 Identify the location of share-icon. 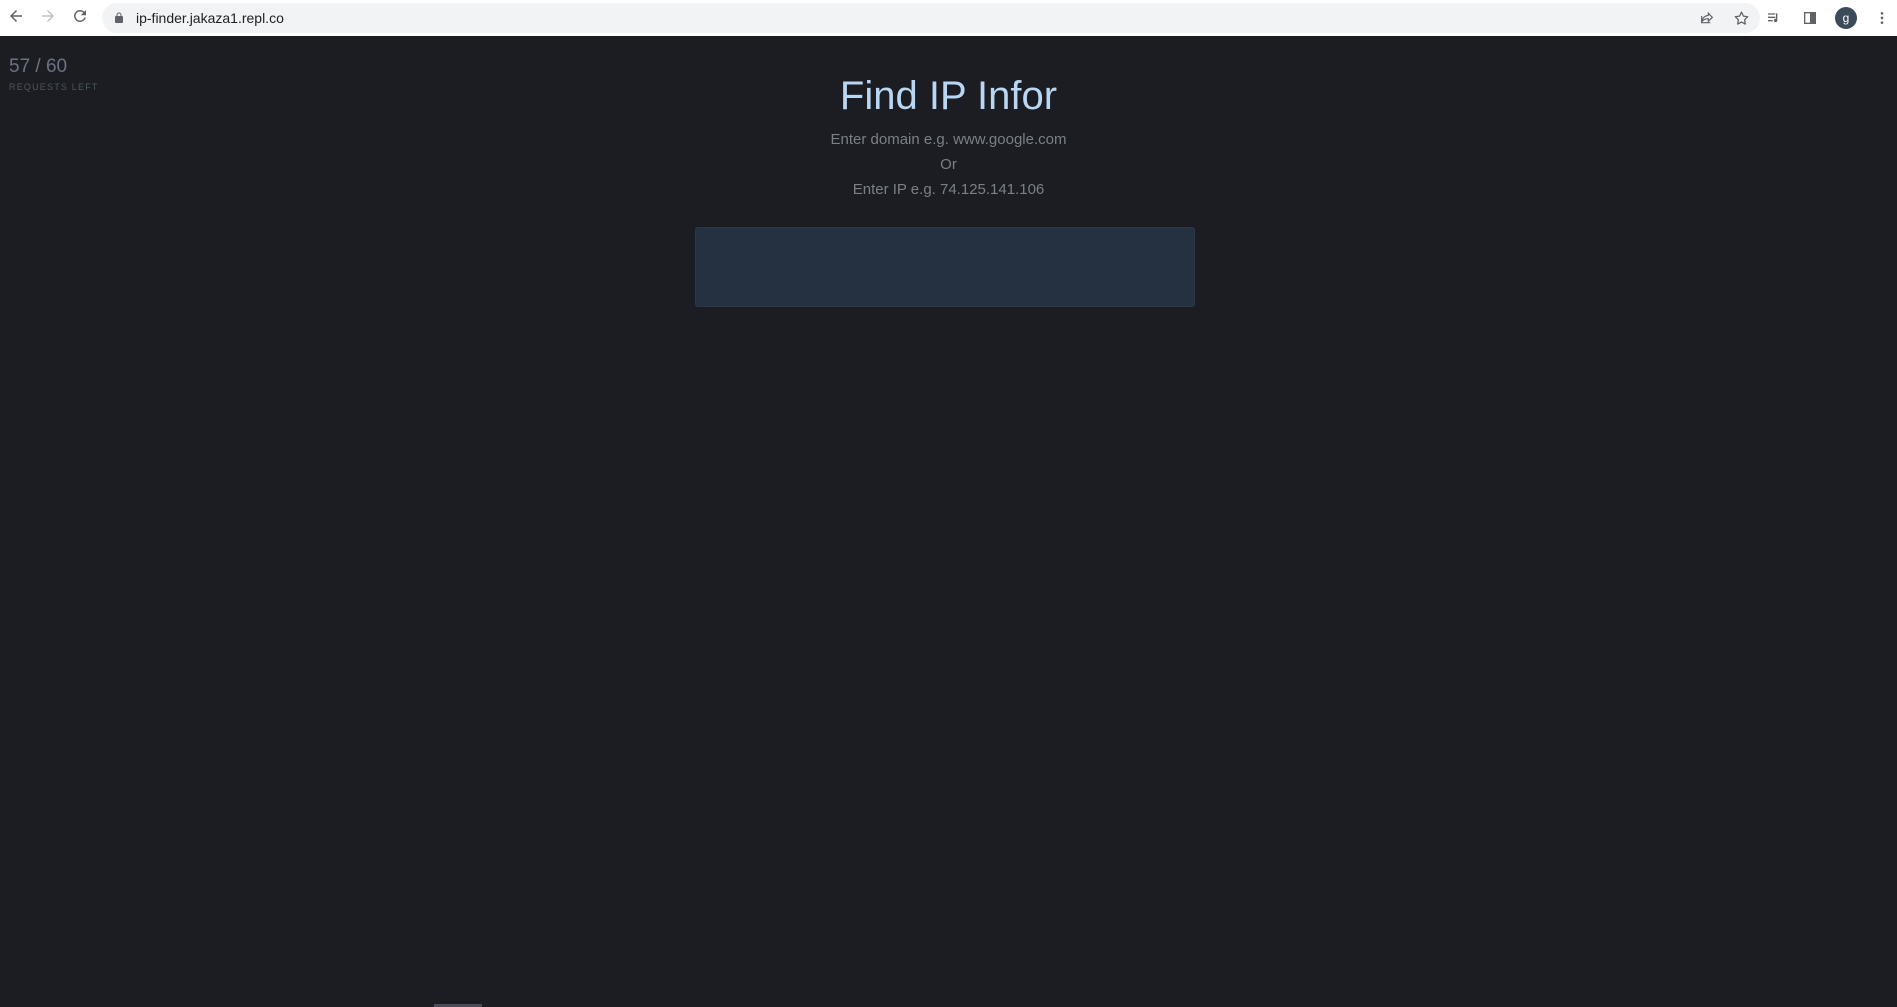
(1707, 18).